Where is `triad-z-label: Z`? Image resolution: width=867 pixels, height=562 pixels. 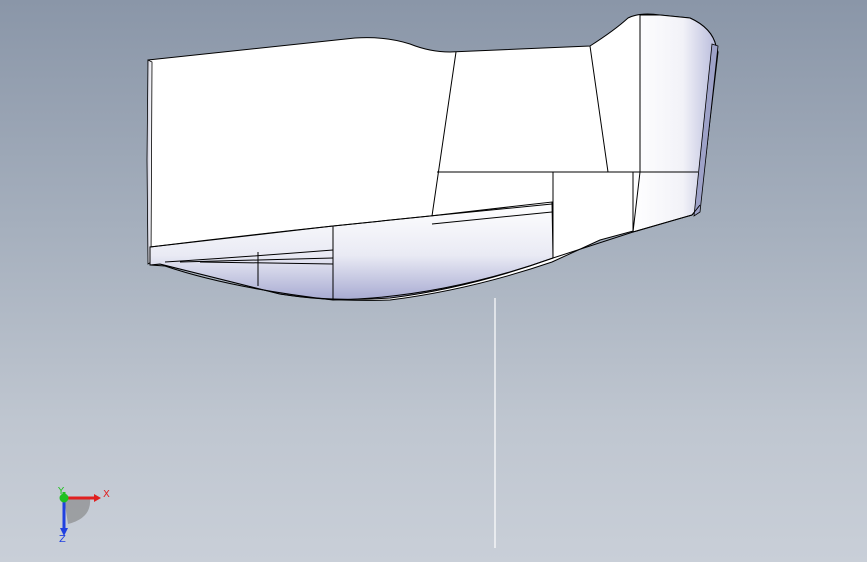 triad-z-label: Z is located at coordinates (62, 539).